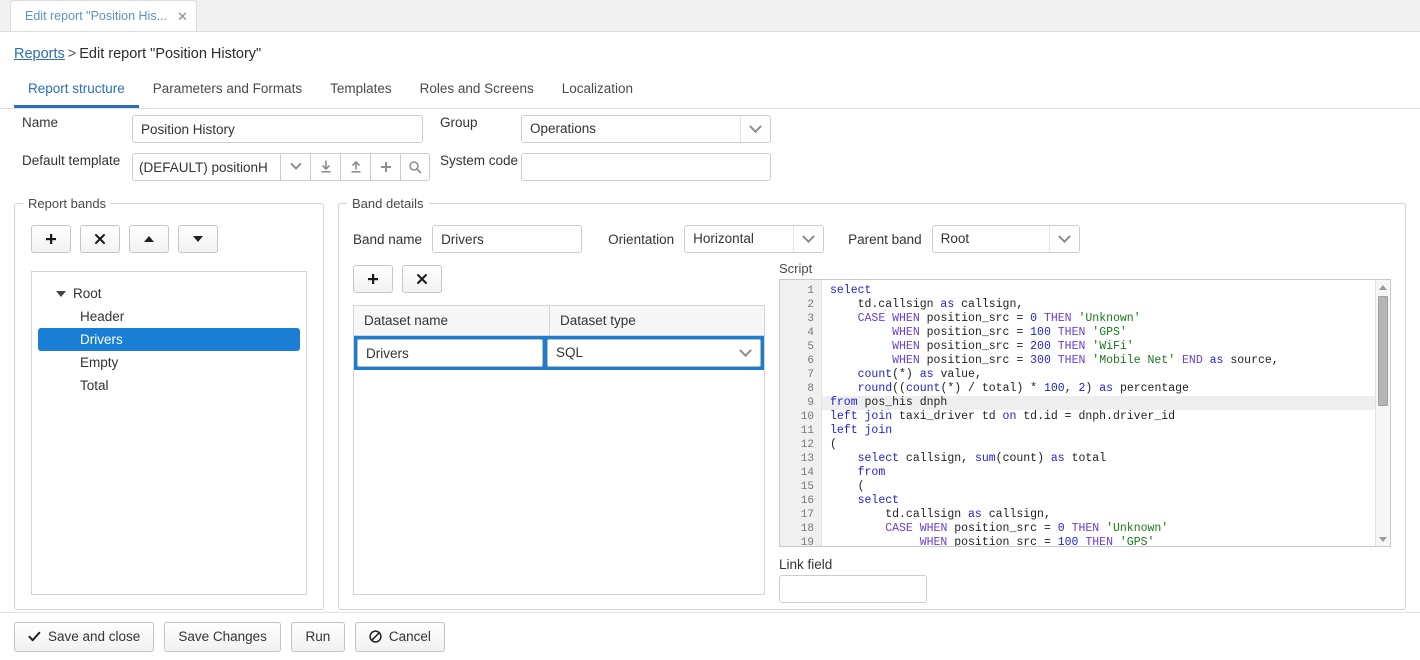 The image size is (1420, 660). What do you see at coordinates (169, 433) in the screenshot?
I see `report-bands-tree: Root Header Drivers Empty Total` at bounding box center [169, 433].